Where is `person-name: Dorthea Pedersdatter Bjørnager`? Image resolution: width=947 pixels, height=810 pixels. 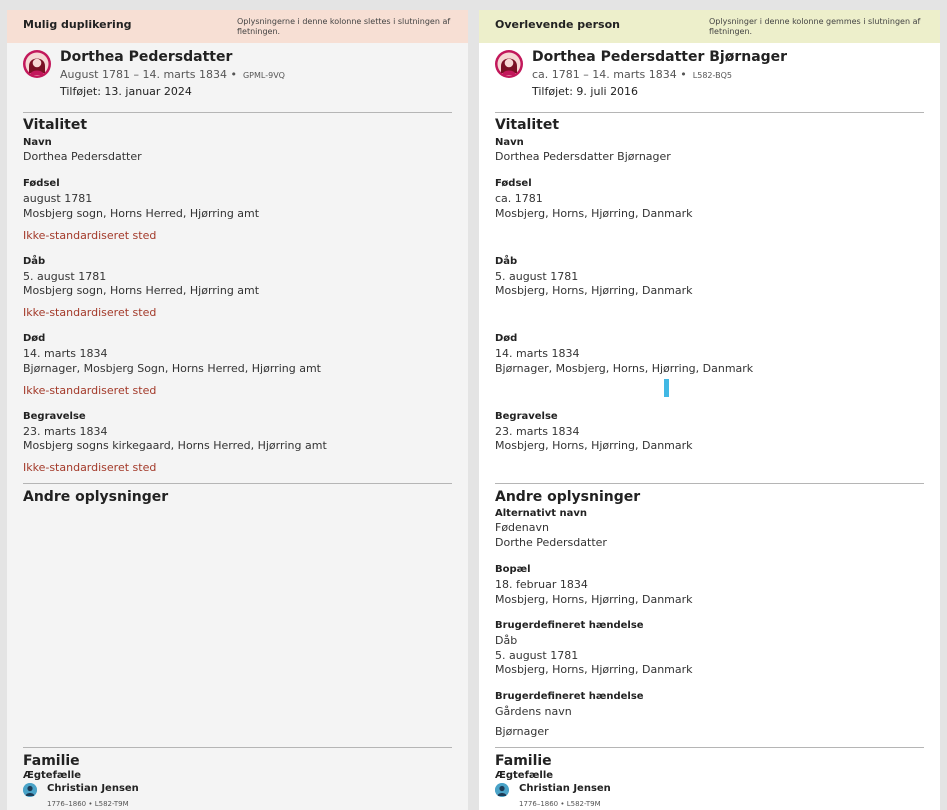
person-name: Dorthea Pedersdatter Bjørnager is located at coordinates (659, 57).